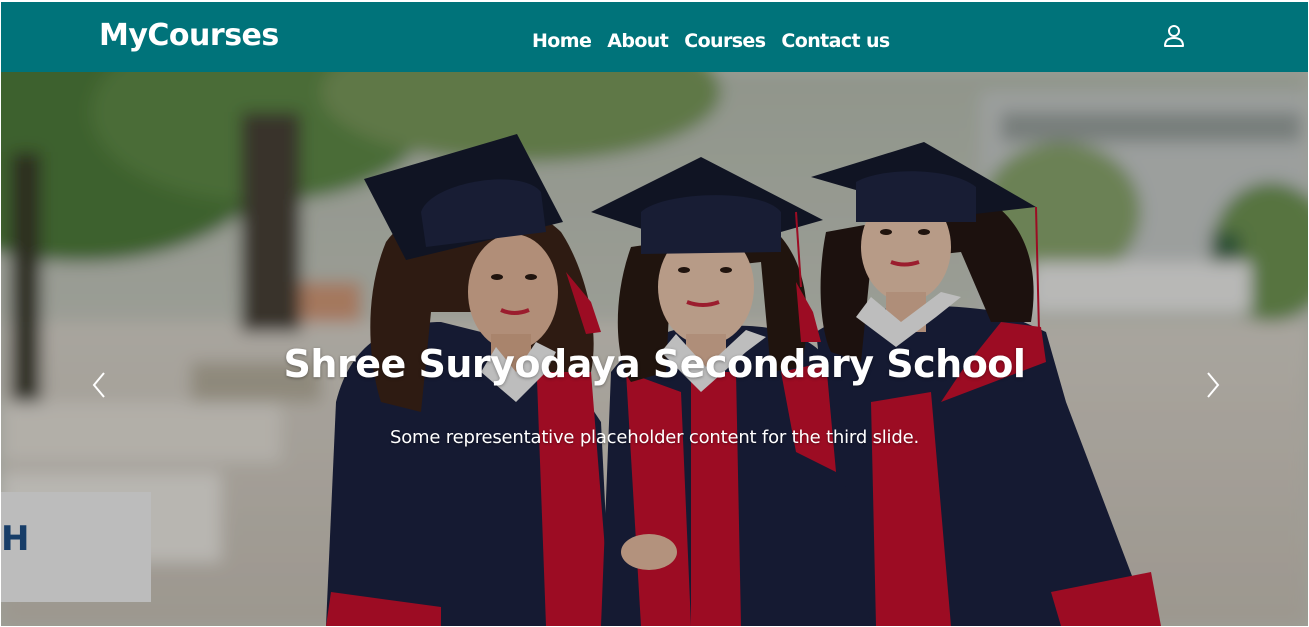  I want to click on brand-logo: MyCourses, so click(189, 35).